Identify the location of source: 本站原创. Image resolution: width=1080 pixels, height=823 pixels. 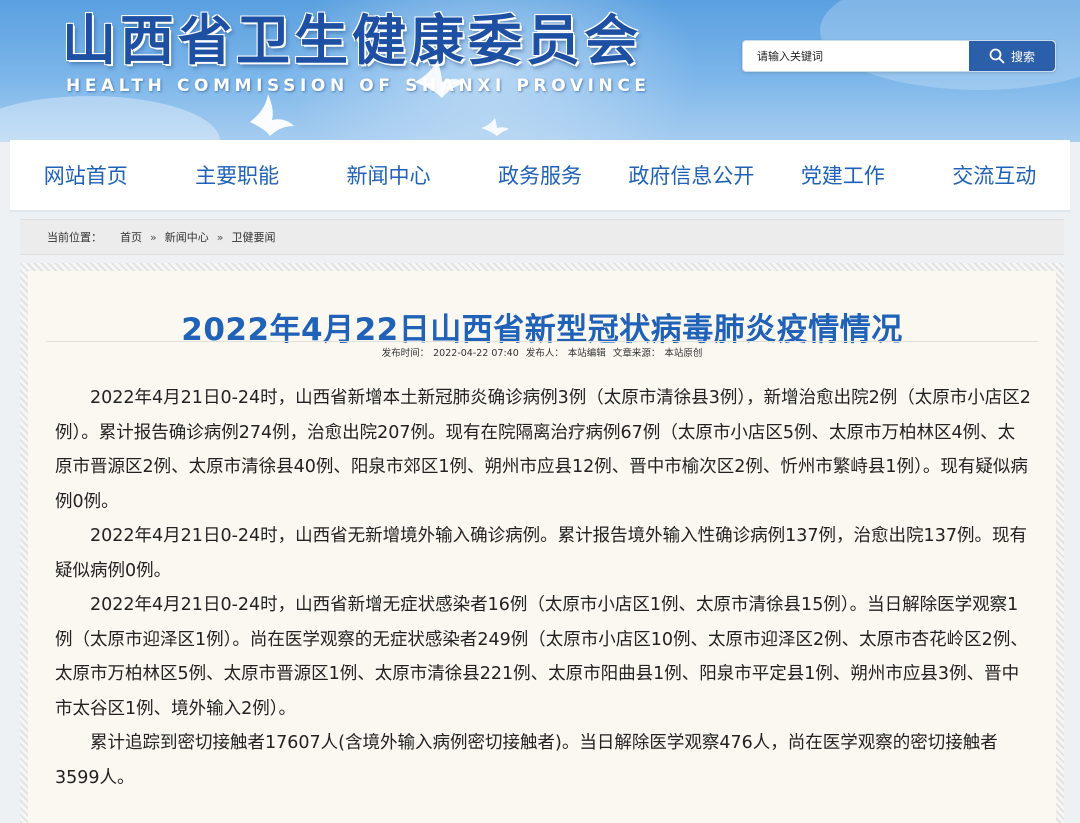
(683, 353).